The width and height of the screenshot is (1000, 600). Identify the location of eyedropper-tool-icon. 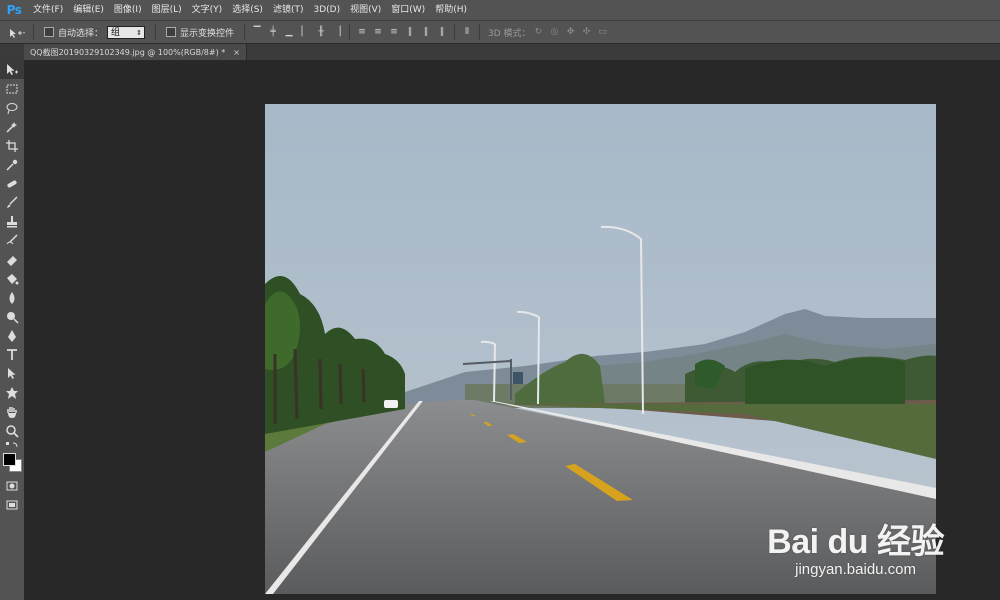
(12, 164).